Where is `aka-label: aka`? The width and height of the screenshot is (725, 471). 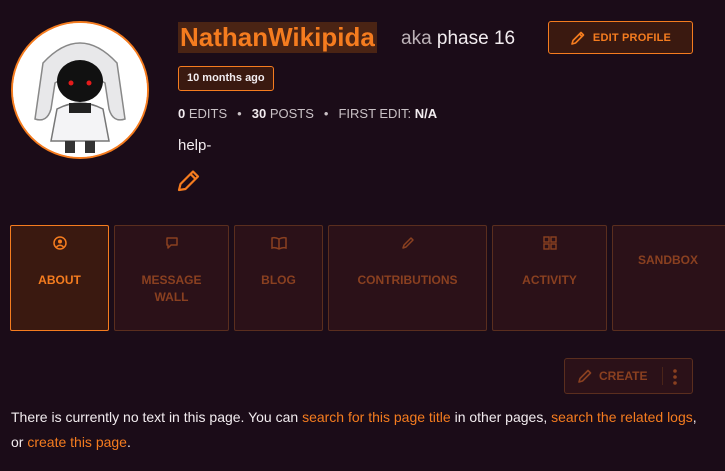 aka-label: aka is located at coordinates (416, 38).